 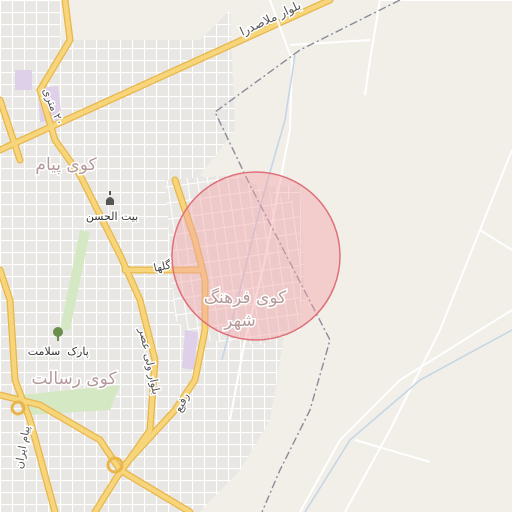 What do you see at coordinates (239, 321) in the screenshot?
I see `label-district-farhang-2: شهر` at bounding box center [239, 321].